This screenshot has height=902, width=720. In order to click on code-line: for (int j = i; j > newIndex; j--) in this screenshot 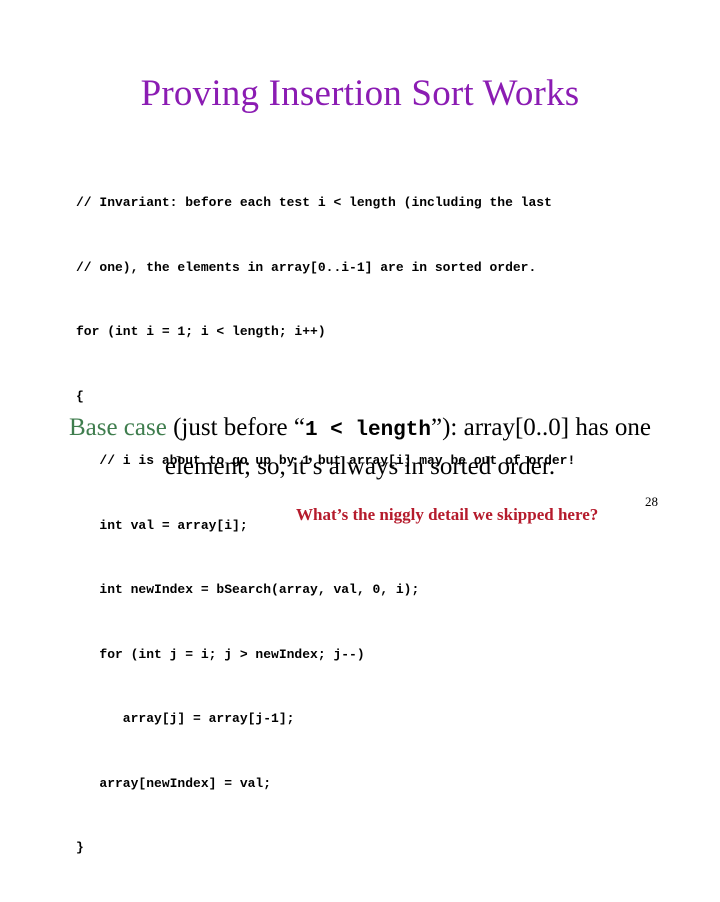, I will do `click(220, 654)`.